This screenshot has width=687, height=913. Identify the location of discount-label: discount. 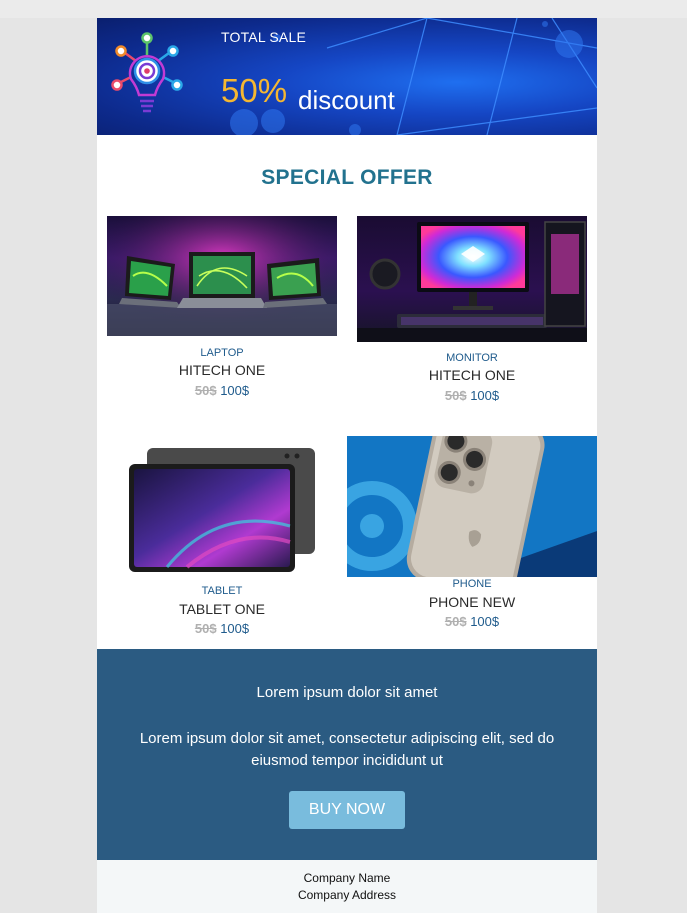
(346, 100).